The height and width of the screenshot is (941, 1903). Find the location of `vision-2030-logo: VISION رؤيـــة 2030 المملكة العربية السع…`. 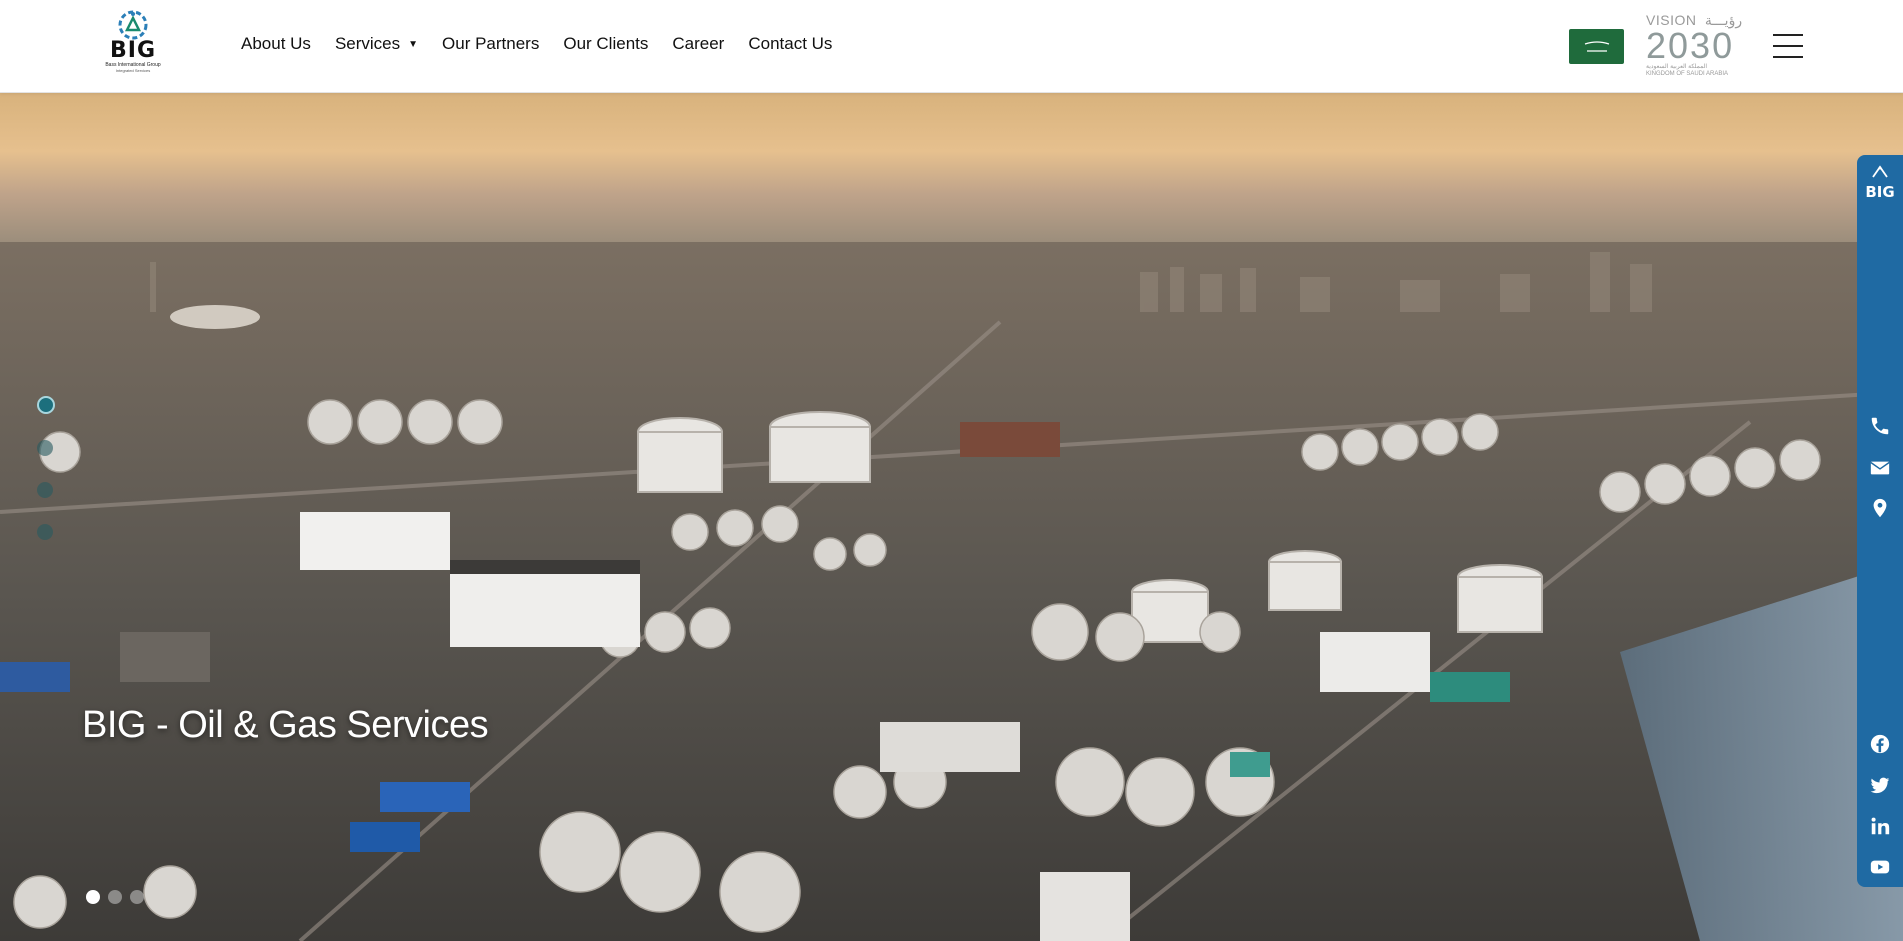

vision-2030-logo: VISION رؤيـــة 2030 المملكة العربية السع… is located at coordinates (1698, 47).